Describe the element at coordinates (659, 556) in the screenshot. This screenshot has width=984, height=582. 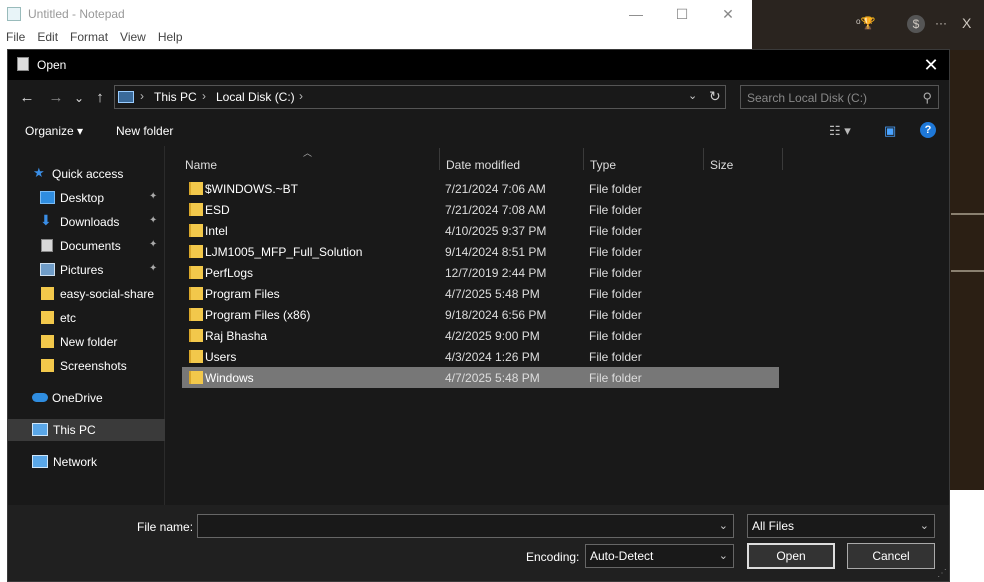
I see `encoding-select: Auto-Detect ⌄` at that location.